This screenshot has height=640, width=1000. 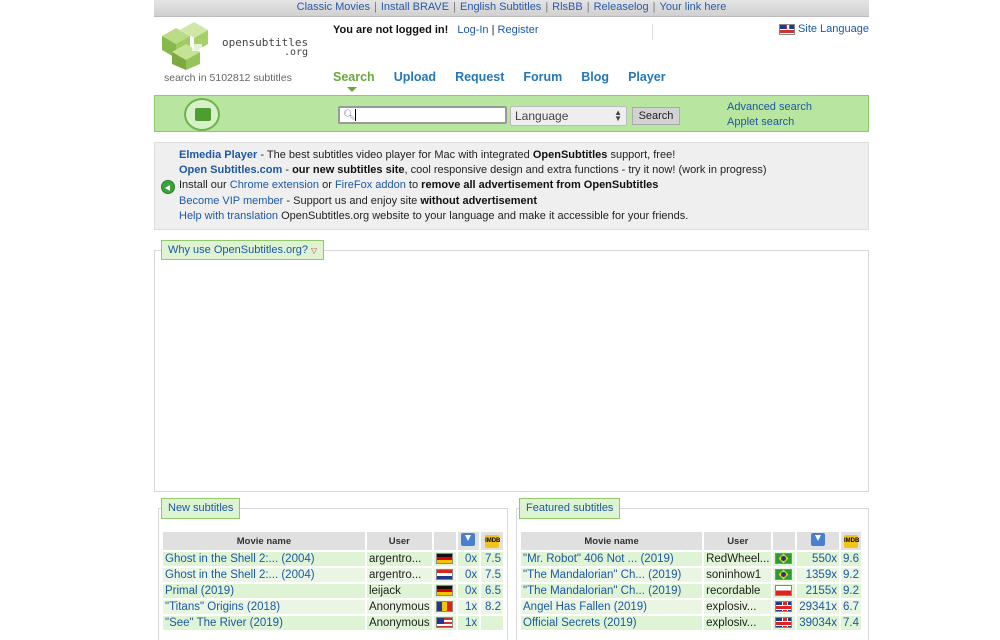 I want to click on movie-name-link: Official Secrets (2019), so click(x=612, y=623).